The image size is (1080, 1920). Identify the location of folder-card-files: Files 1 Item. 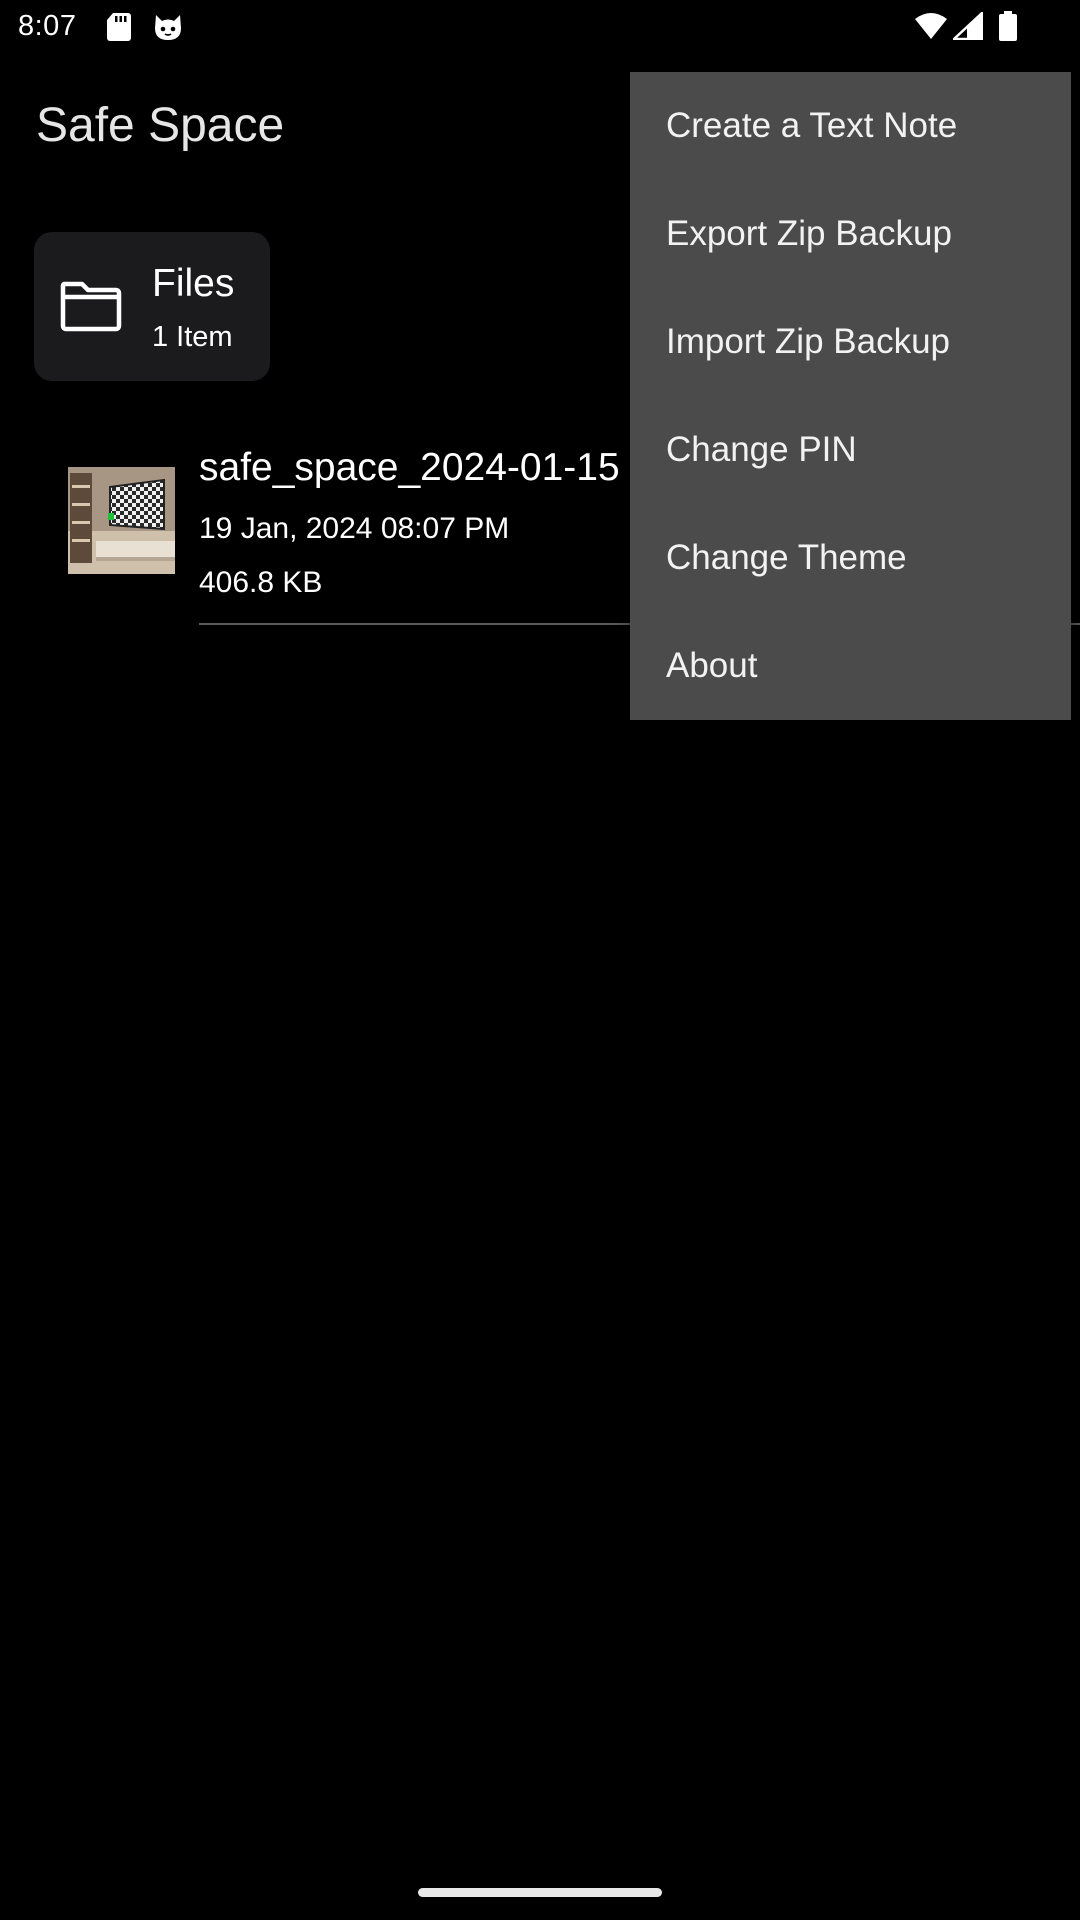
(152, 306).